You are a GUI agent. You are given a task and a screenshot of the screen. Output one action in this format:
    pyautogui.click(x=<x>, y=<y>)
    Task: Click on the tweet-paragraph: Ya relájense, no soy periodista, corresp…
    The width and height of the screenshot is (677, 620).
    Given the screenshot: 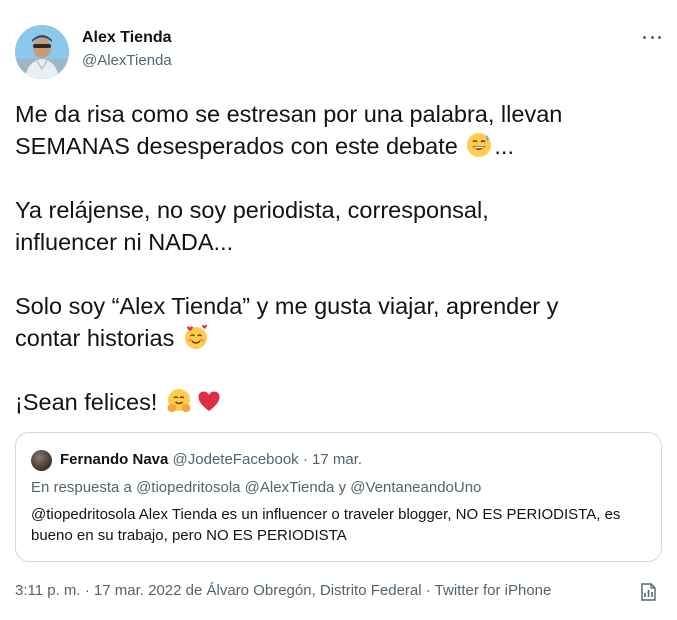 What is the action you would take?
    pyautogui.click(x=337, y=226)
    